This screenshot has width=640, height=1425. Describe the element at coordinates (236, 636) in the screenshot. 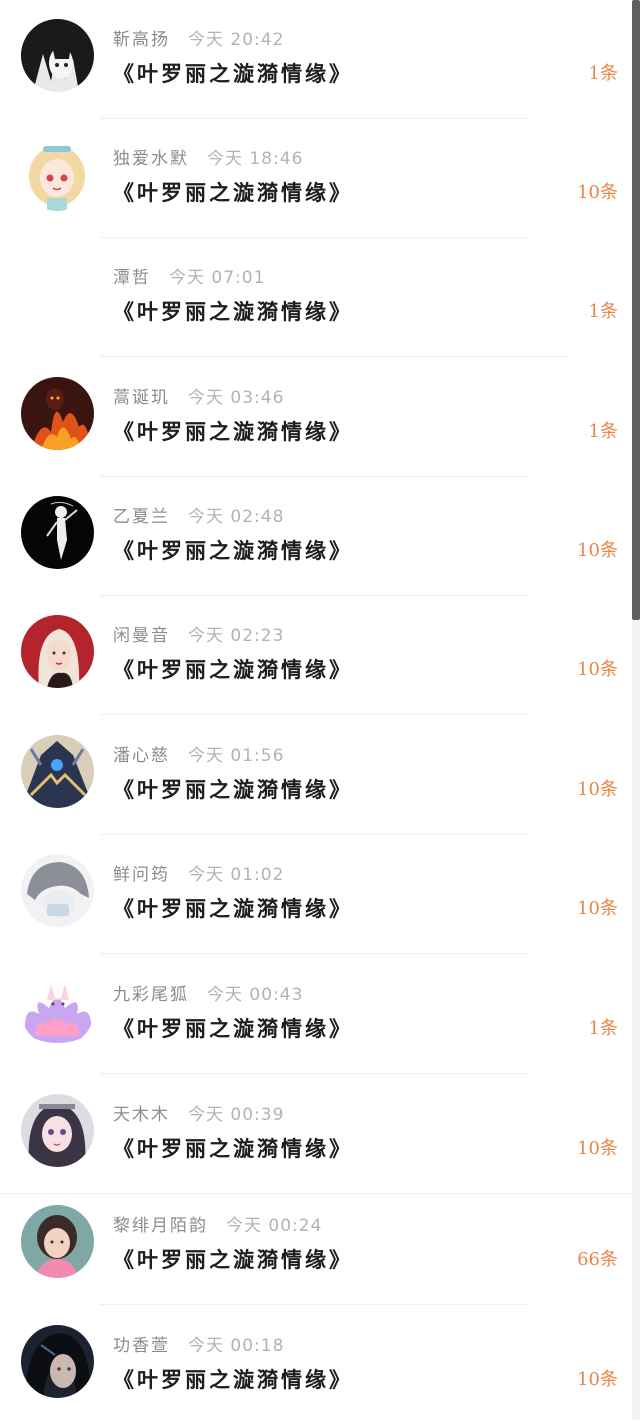

I see `timestamp: 今天 02:23` at that location.